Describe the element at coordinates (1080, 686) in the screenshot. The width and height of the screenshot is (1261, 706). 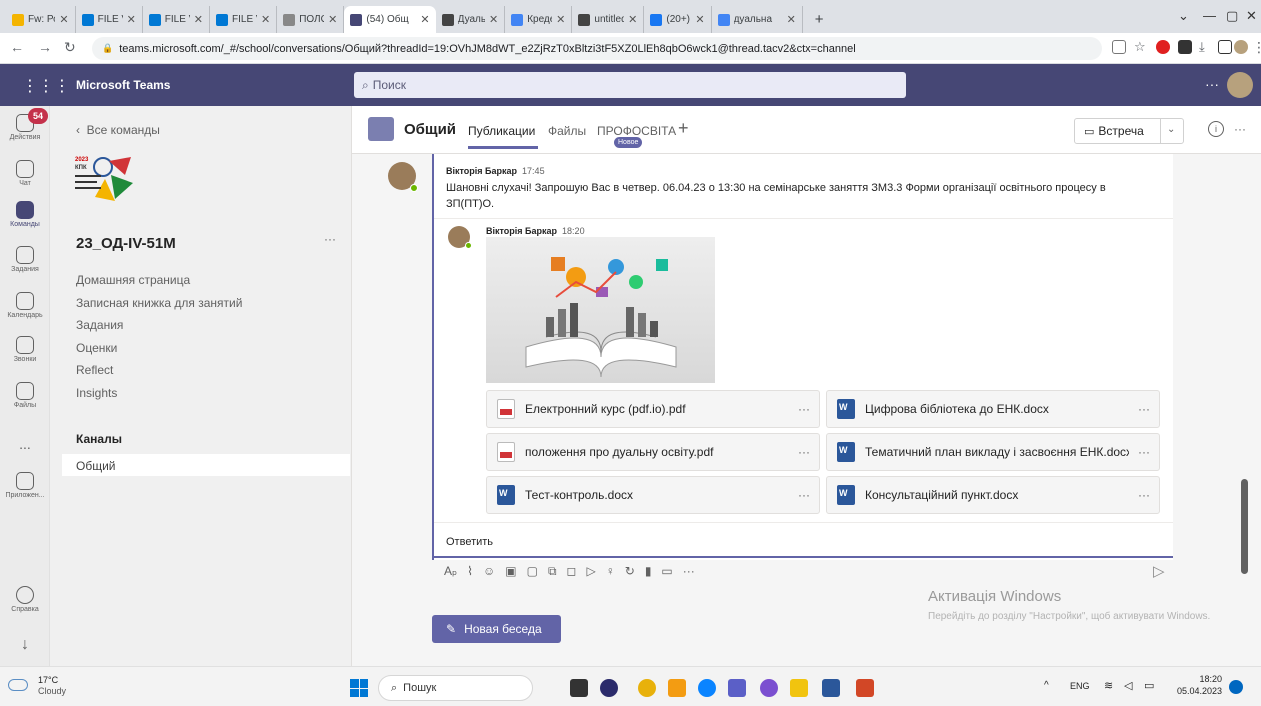
I see `language-indicator: ENG` at that location.